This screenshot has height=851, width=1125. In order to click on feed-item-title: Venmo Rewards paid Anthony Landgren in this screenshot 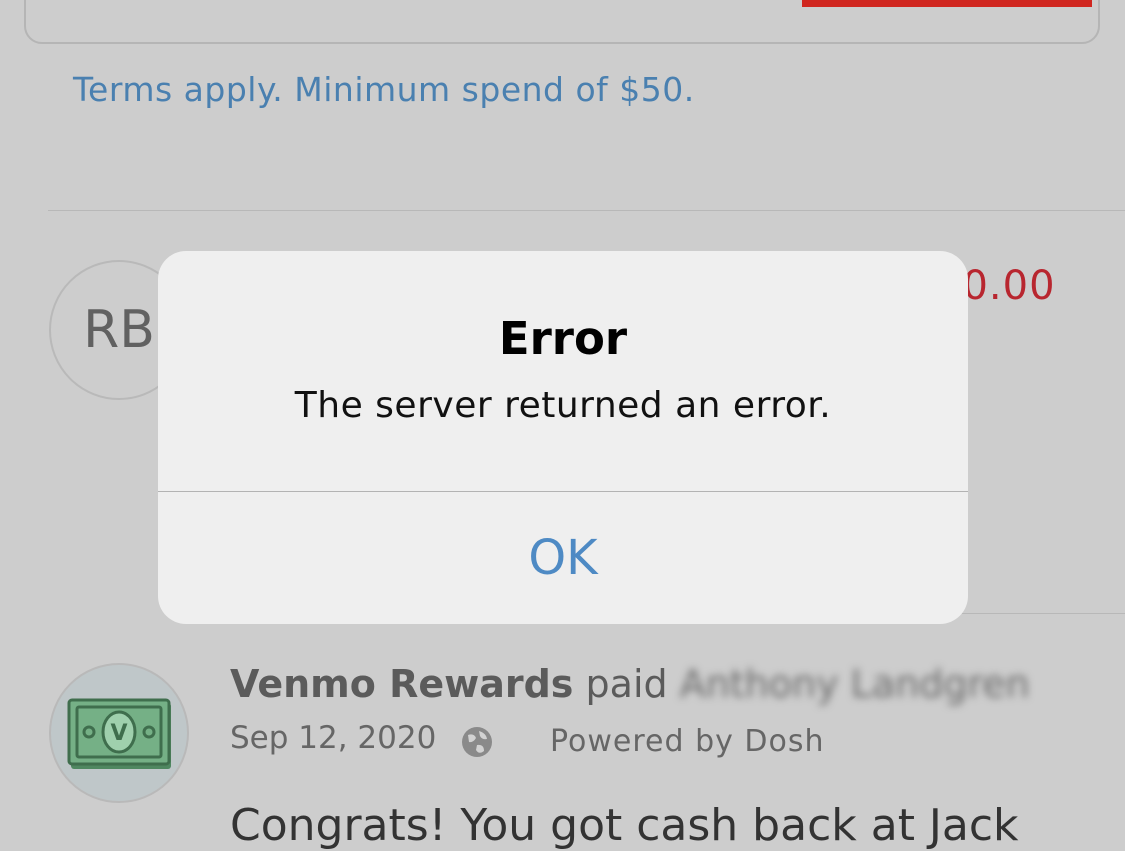, I will do `click(630, 684)`.